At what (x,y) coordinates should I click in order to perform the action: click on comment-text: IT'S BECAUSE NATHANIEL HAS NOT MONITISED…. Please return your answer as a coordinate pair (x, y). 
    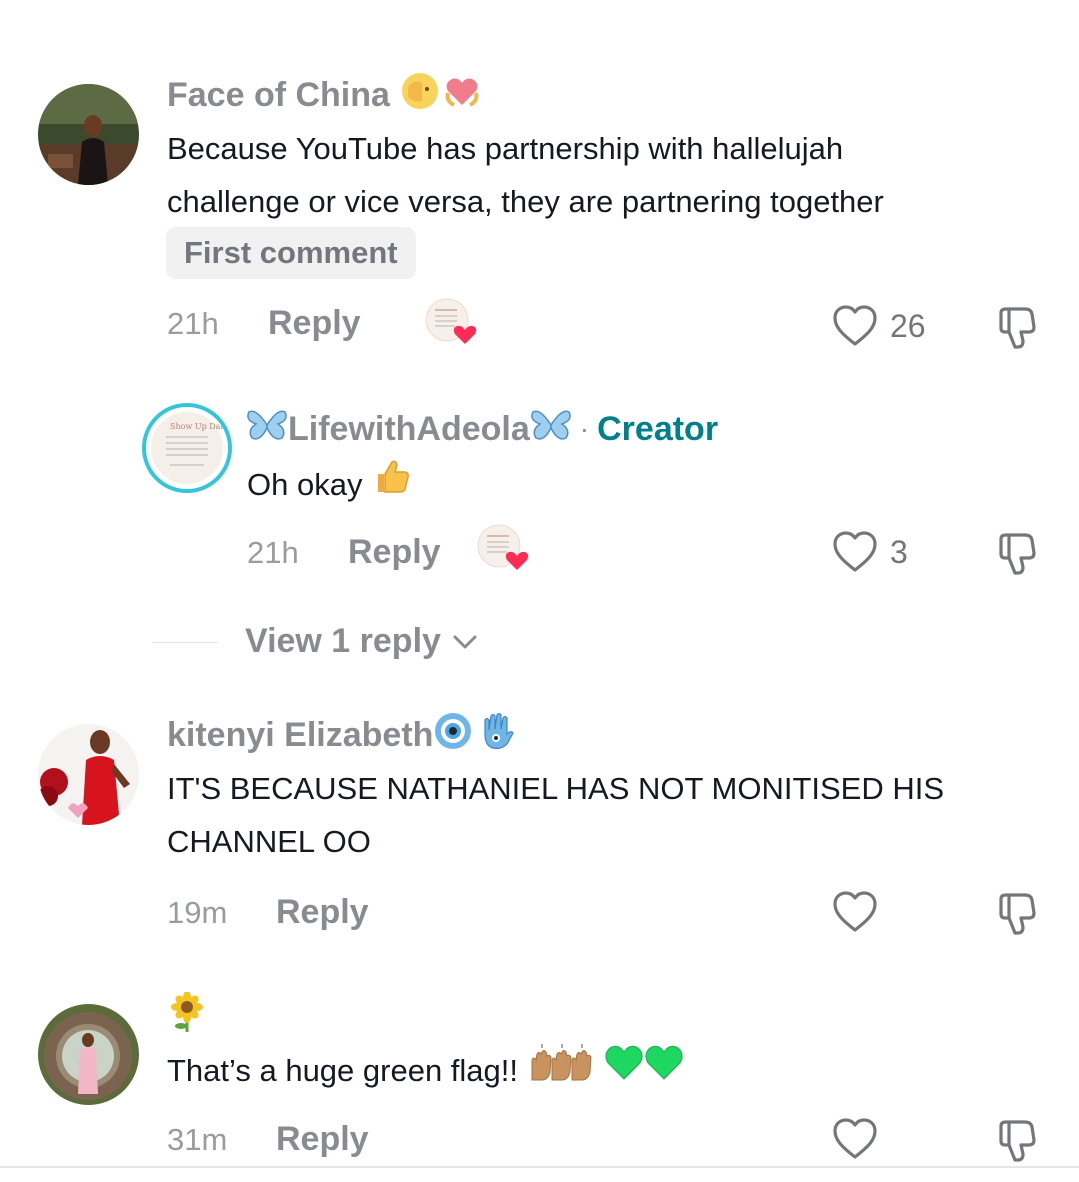
    Looking at the image, I should click on (556, 815).